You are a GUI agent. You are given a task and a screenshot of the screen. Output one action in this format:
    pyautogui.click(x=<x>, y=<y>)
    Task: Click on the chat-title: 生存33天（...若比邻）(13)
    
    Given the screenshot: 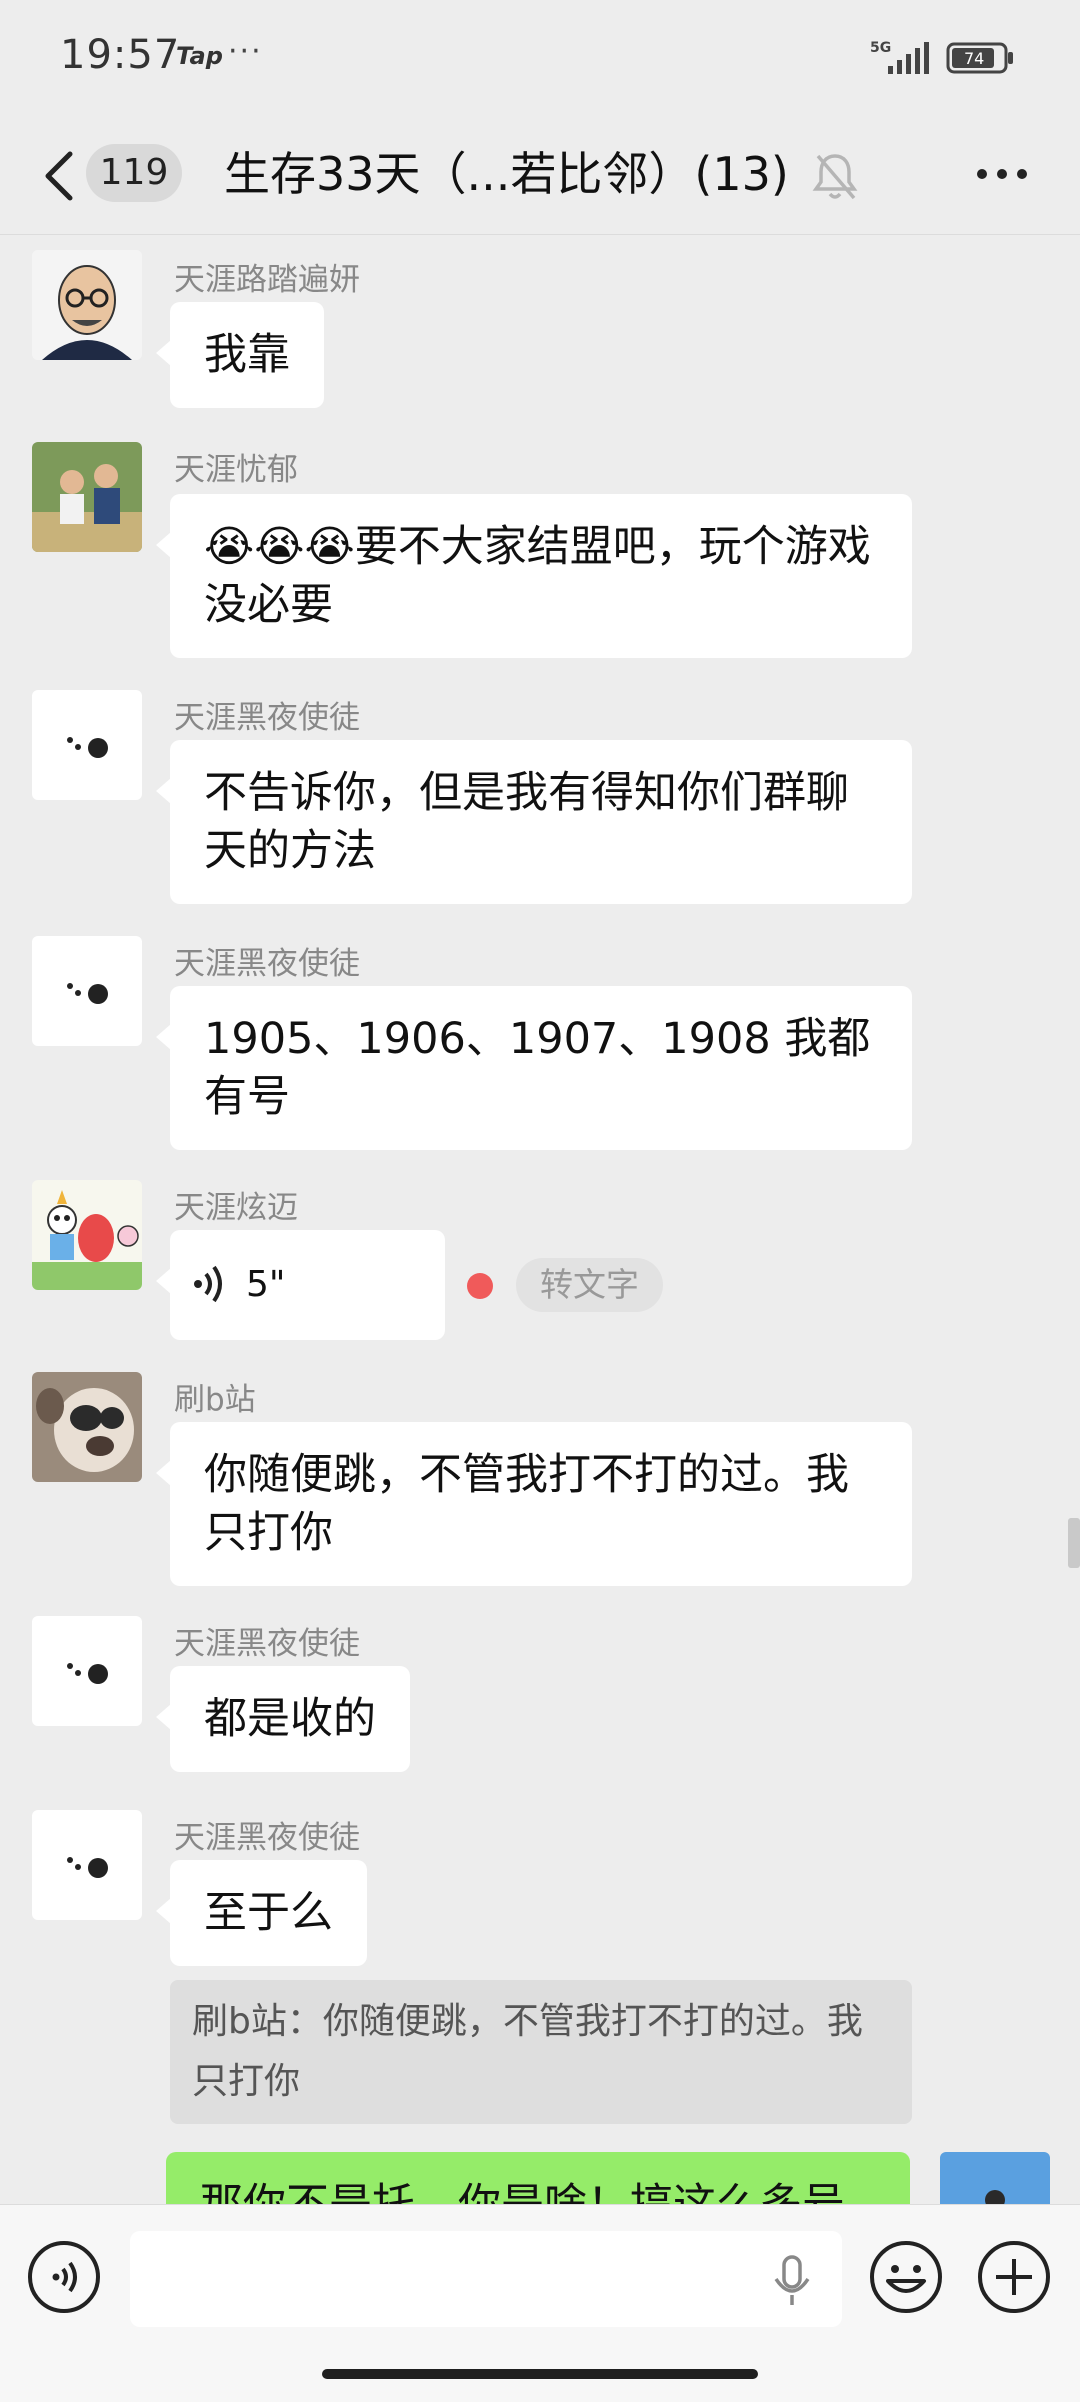 What is the action you would take?
    pyautogui.click(x=506, y=174)
    